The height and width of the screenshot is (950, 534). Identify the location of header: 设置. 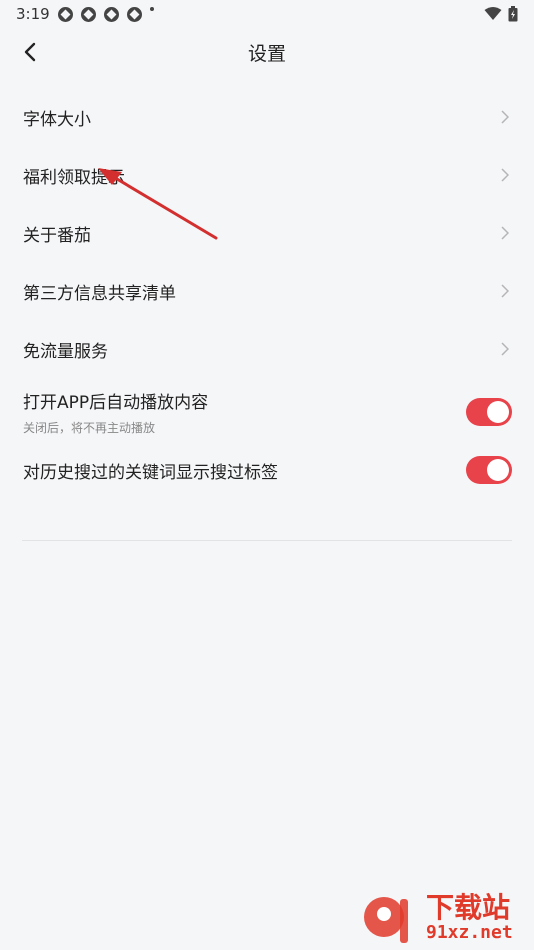
(267, 52).